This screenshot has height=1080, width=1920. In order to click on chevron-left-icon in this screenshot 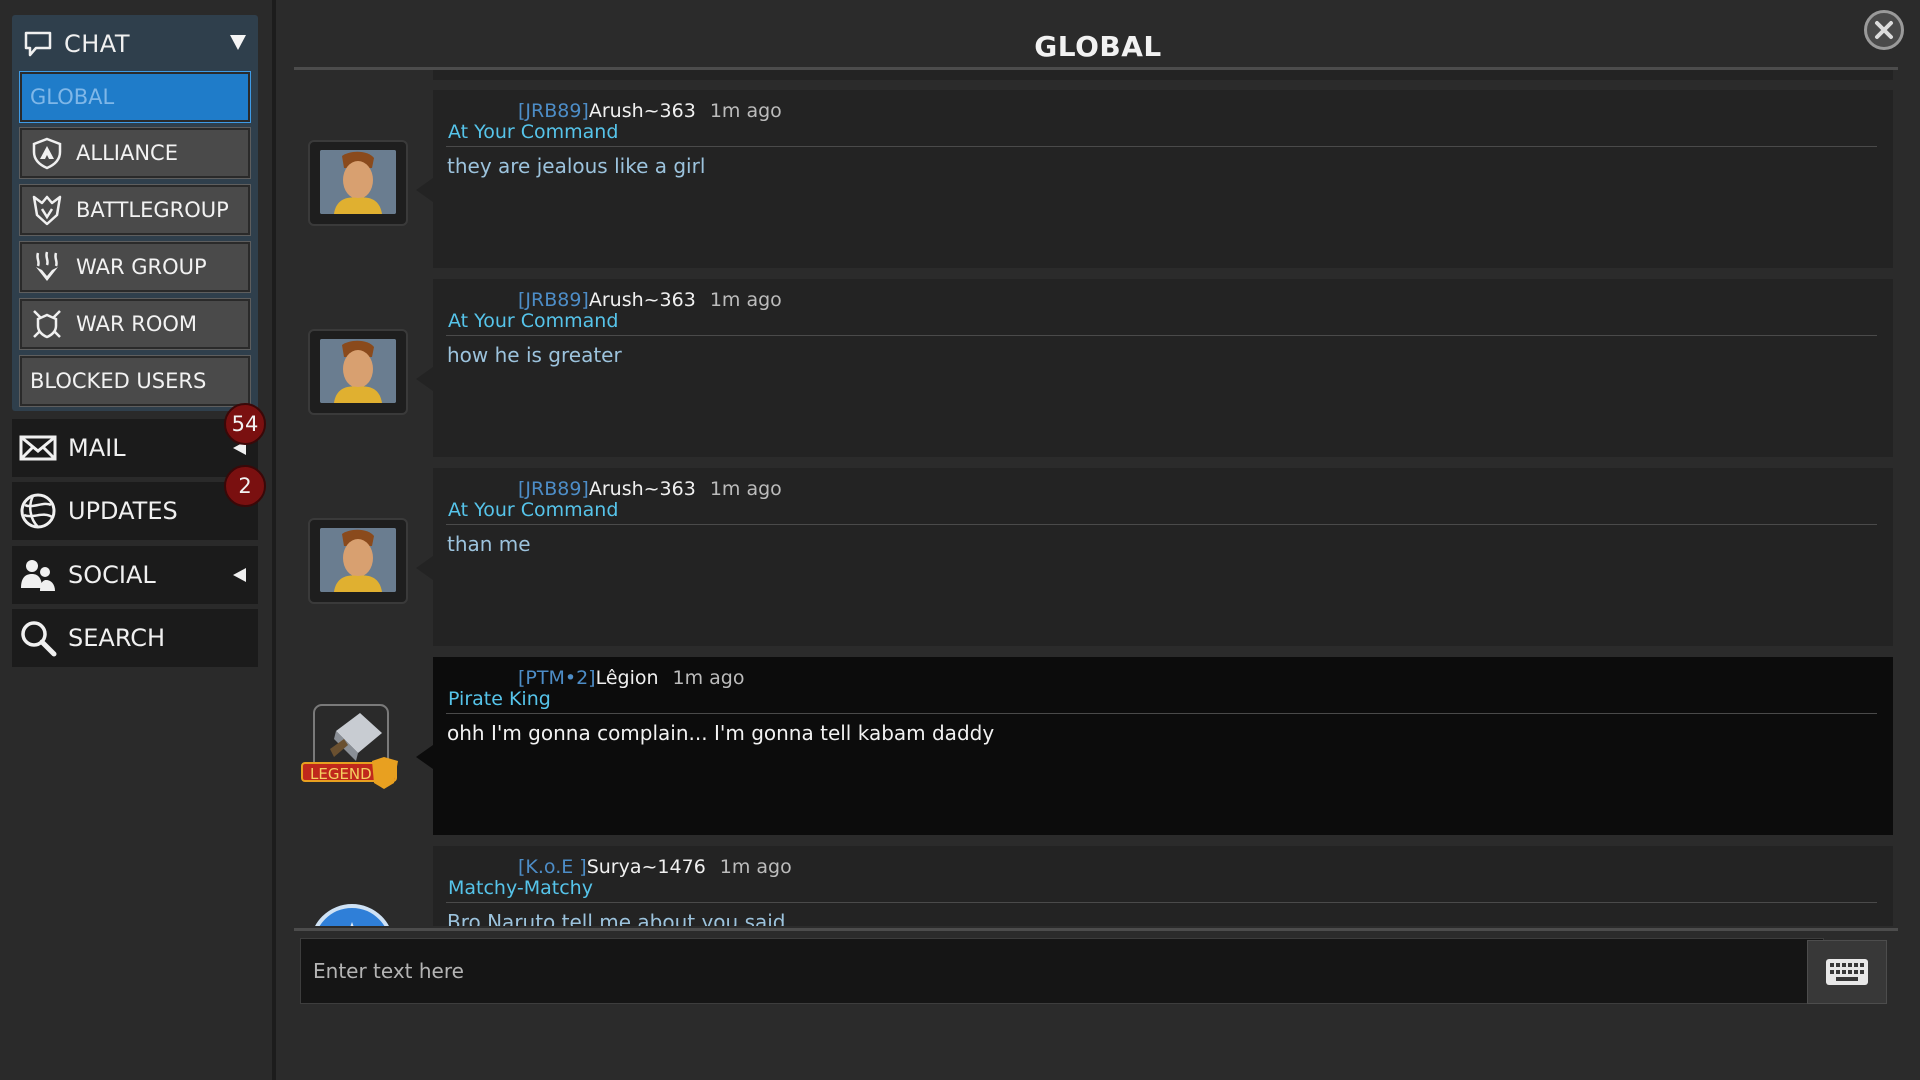, I will do `click(239, 575)`.